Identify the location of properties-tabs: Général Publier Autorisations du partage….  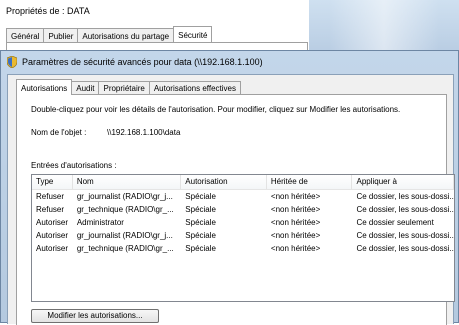
(109, 34).